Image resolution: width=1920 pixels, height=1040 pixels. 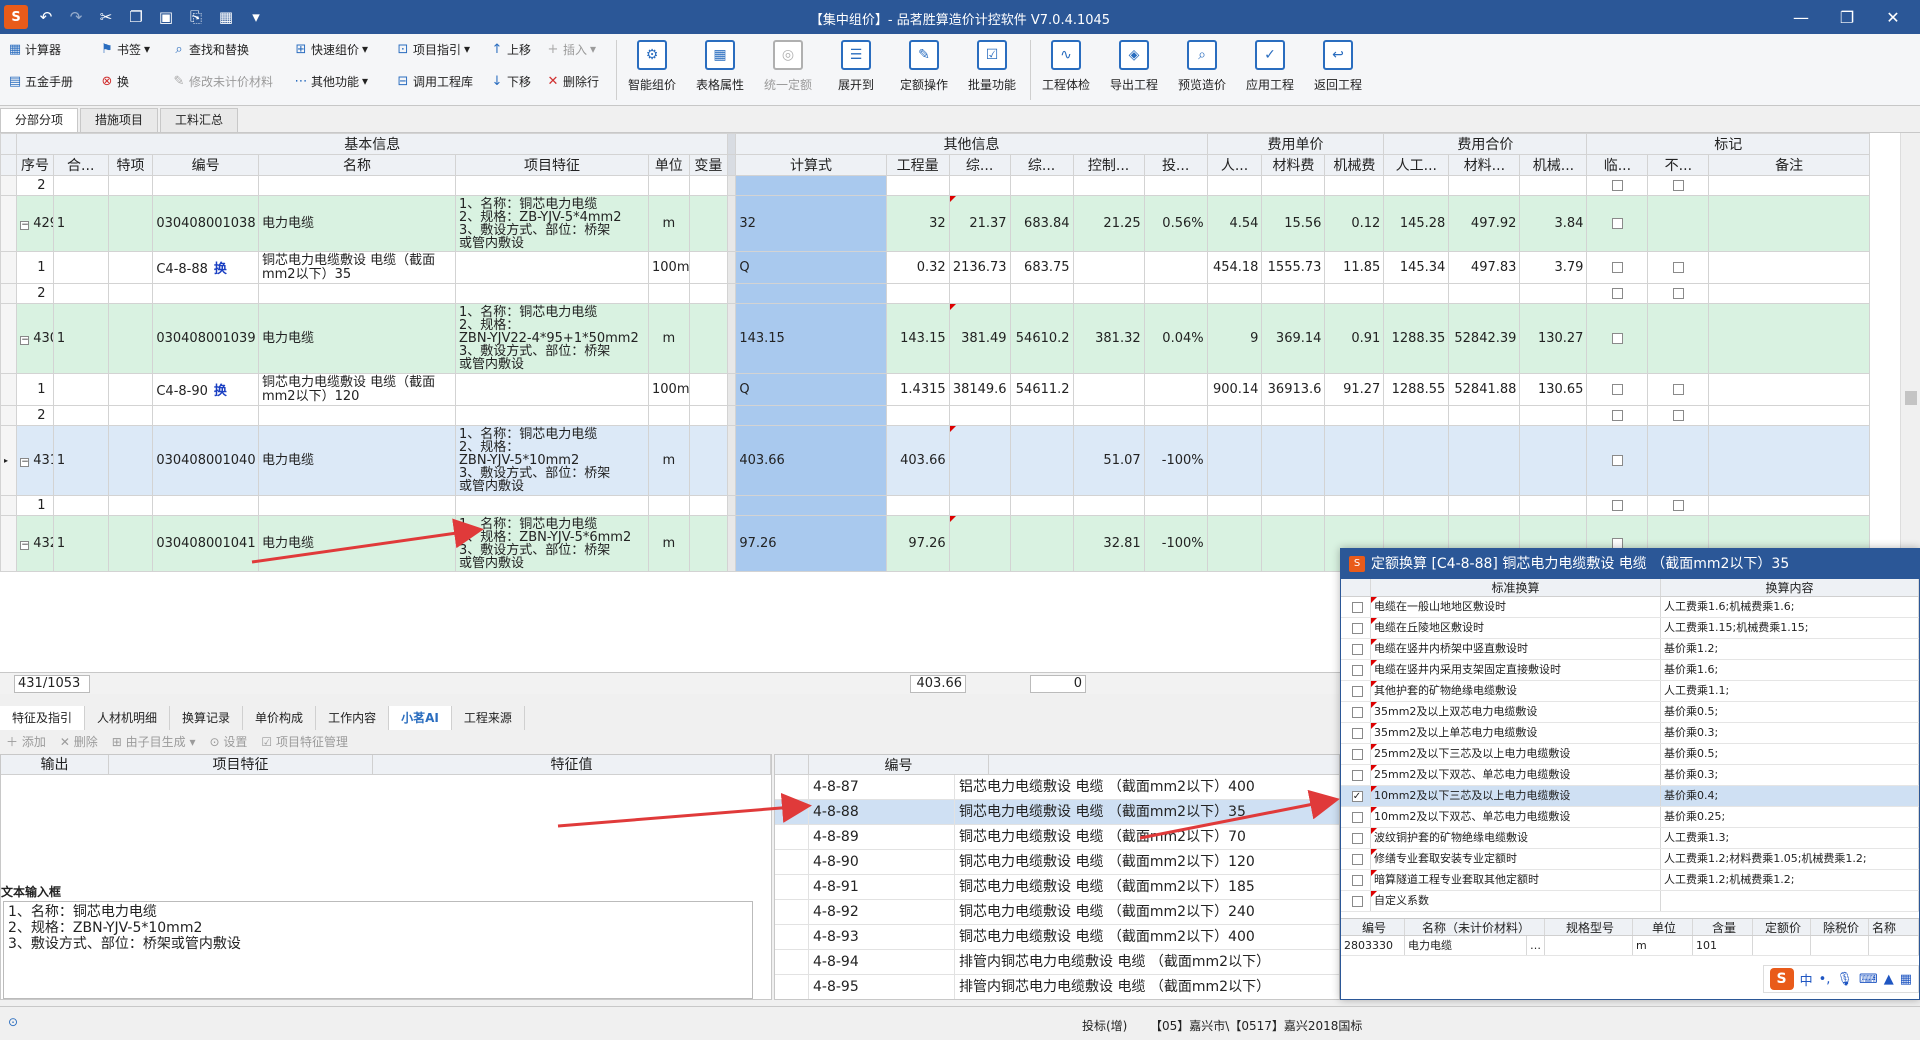 I want to click on column-header: 单位, so click(x=669, y=165).